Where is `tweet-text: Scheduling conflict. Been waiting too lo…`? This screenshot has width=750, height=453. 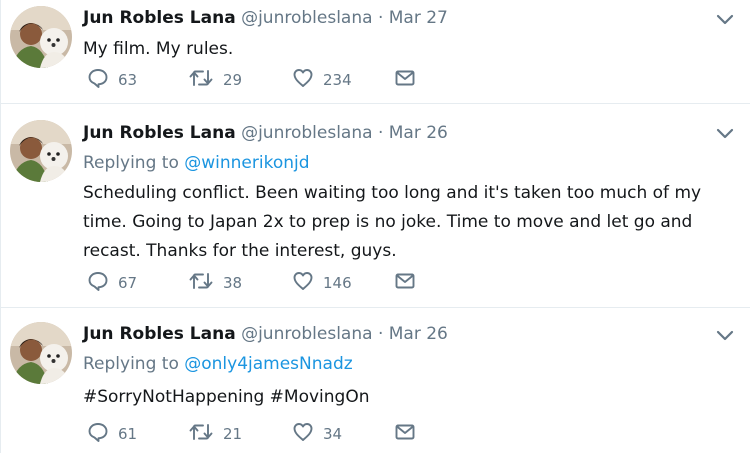
tweet-text: Scheduling conflict. Been waiting too lo… is located at coordinates (392, 222).